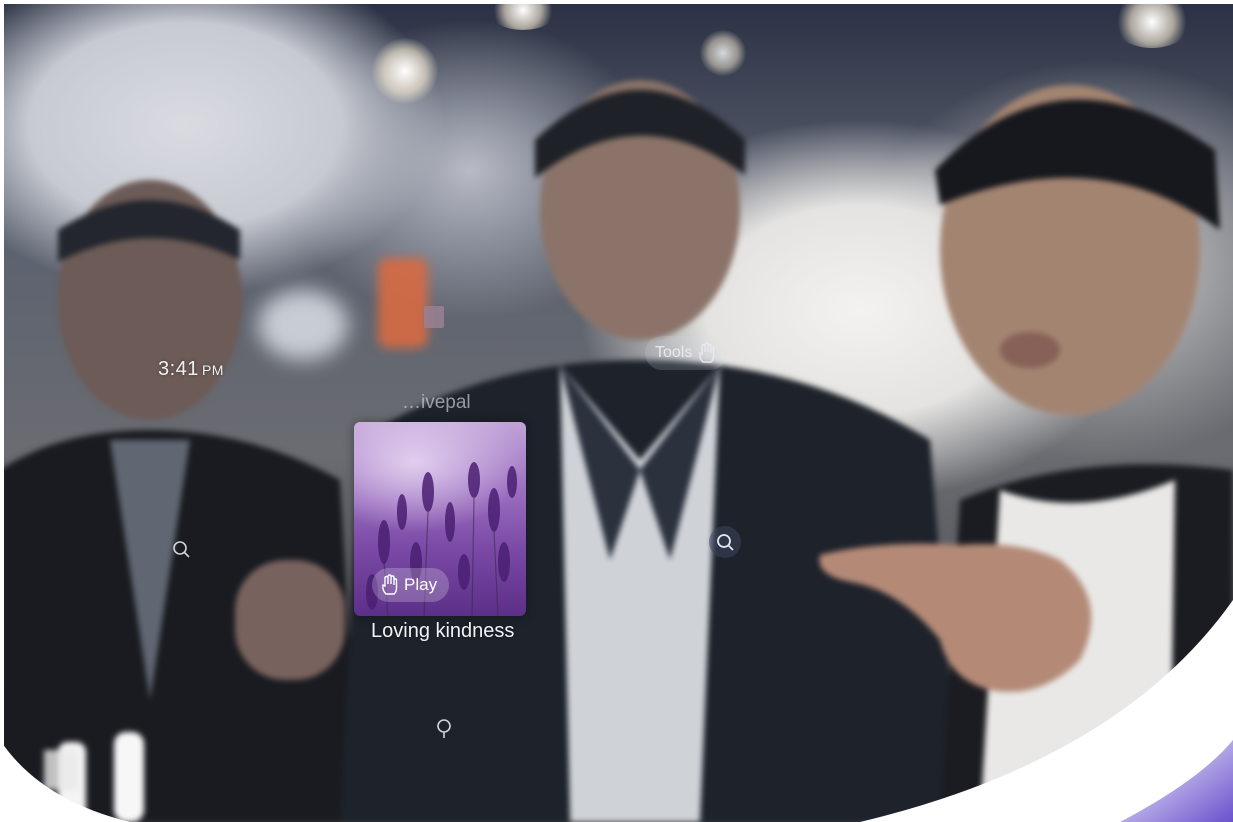  Describe the element at coordinates (421, 584) in the screenshot. I see `play-label: Play` at that location.